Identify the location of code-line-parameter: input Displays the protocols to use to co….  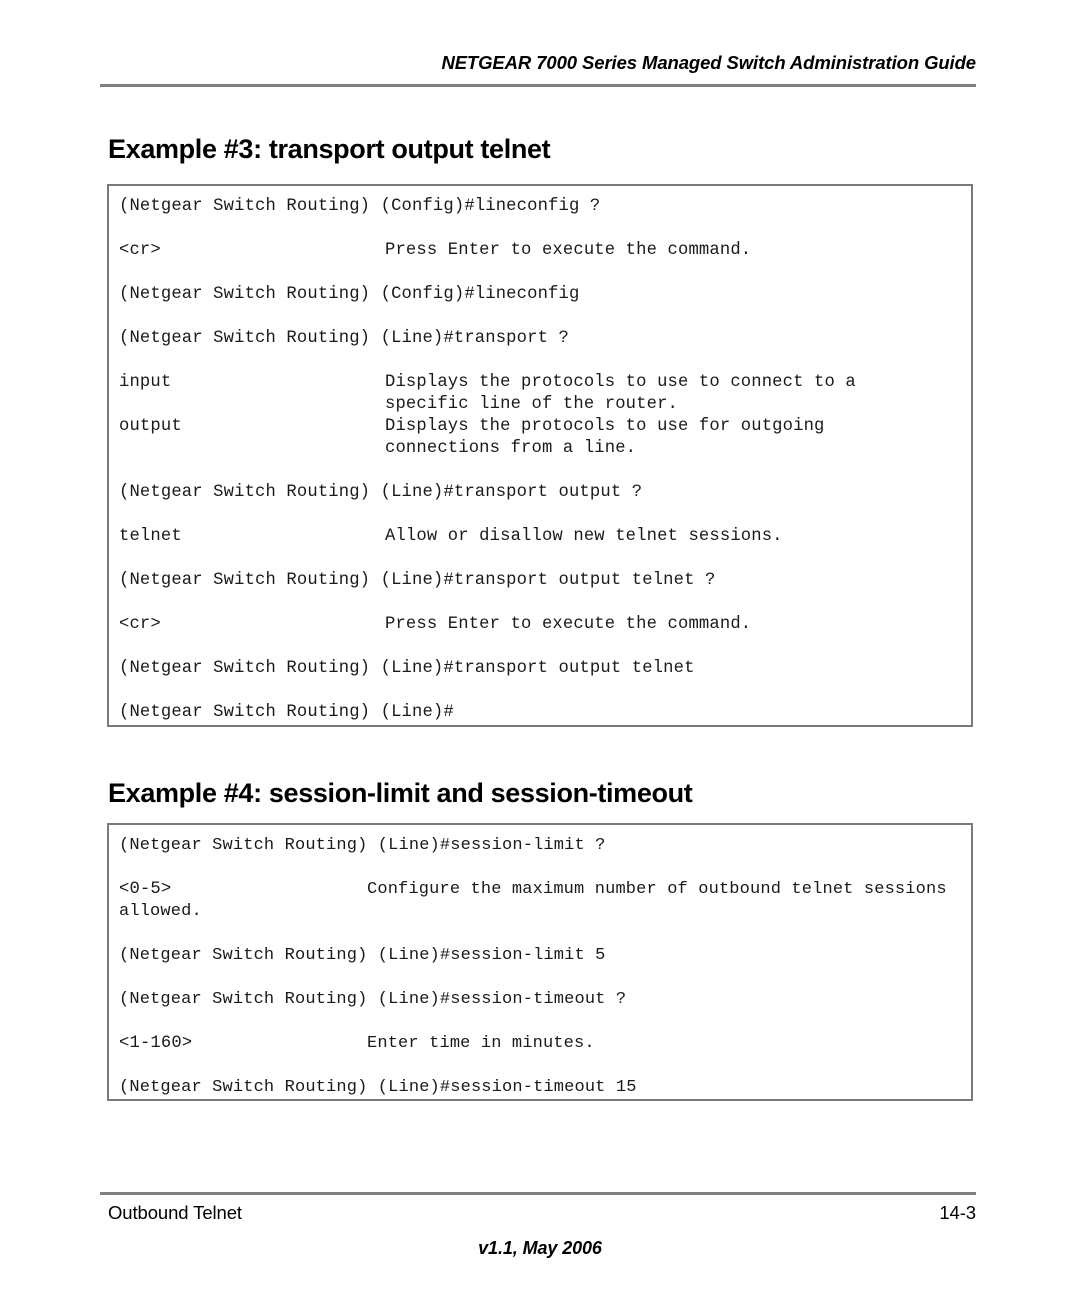
(545, 383).